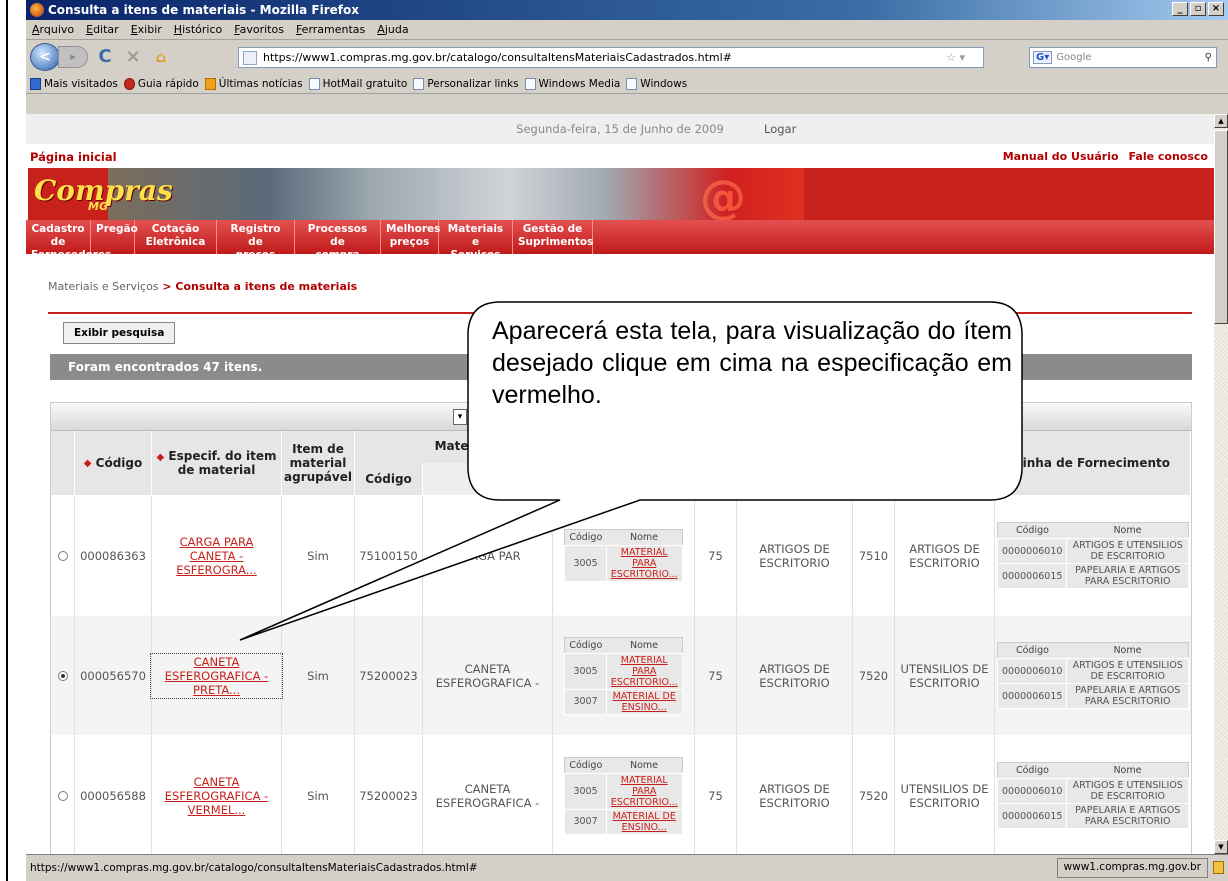 Image resolution: width=1228 pixels, height=881 pixels. Describe the element at coordinates (1221, 484) in the screenshot. I see `vertical-scrollbar: ▲ ▼` at that location.